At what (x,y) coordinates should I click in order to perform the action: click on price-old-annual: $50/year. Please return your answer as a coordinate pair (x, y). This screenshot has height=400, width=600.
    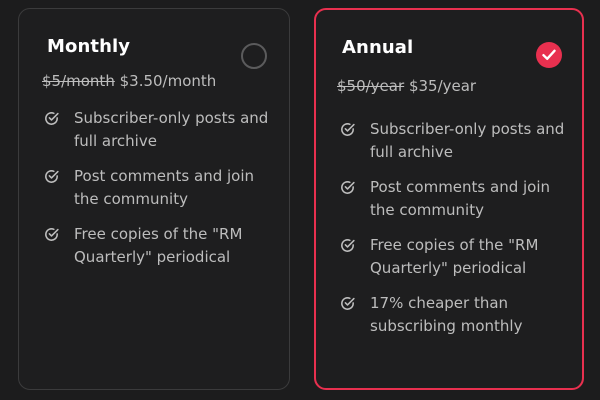
    Looking at the image, I should click on (371, 86).